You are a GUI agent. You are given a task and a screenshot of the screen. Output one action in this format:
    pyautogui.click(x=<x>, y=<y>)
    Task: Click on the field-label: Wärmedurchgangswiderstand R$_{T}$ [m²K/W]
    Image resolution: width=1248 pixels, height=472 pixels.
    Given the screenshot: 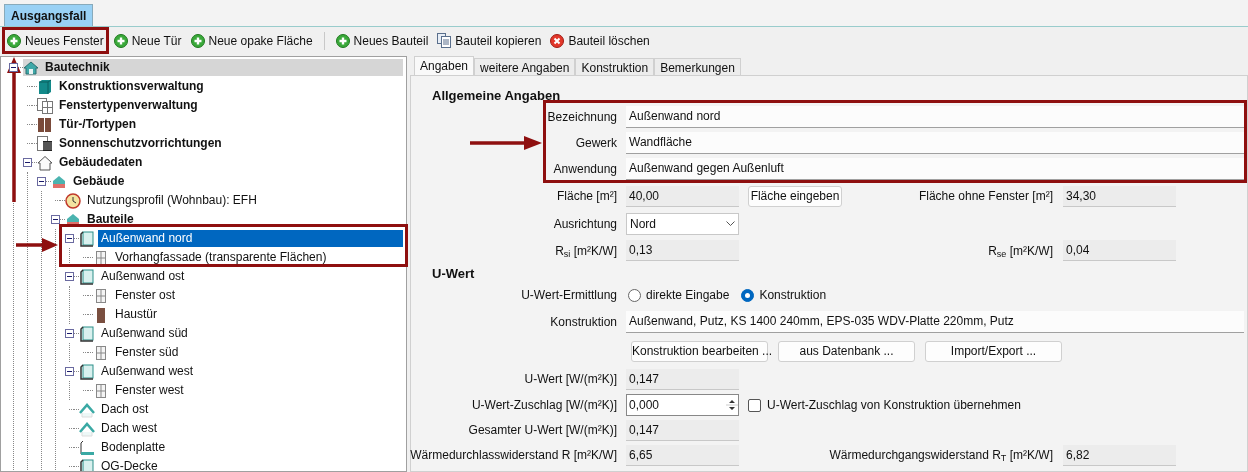 What is the action you would take?
    pyautogui.click(x=941, y=455)
    